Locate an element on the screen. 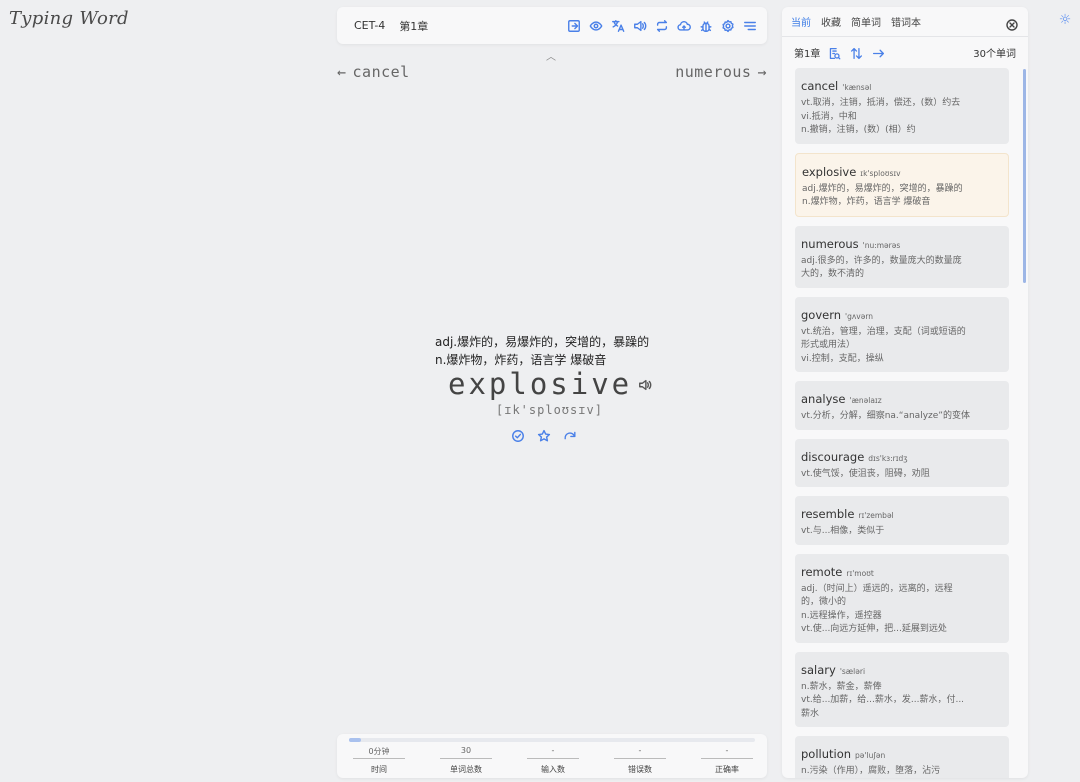 This screenshot has width=1080, height=782. current-word: explosive is located at coordinates (540, 384).